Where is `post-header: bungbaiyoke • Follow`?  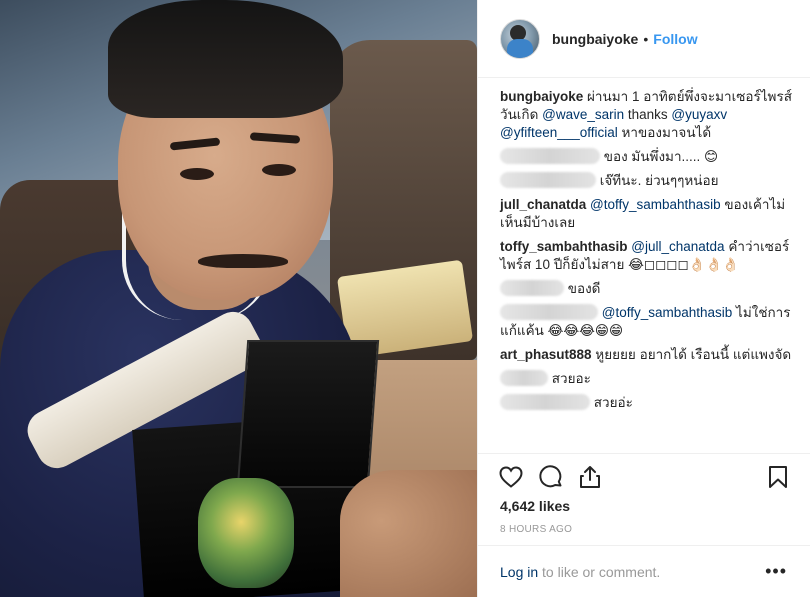
post-header: bungbaiyoke • Follow is located at coordinates (644, 39).